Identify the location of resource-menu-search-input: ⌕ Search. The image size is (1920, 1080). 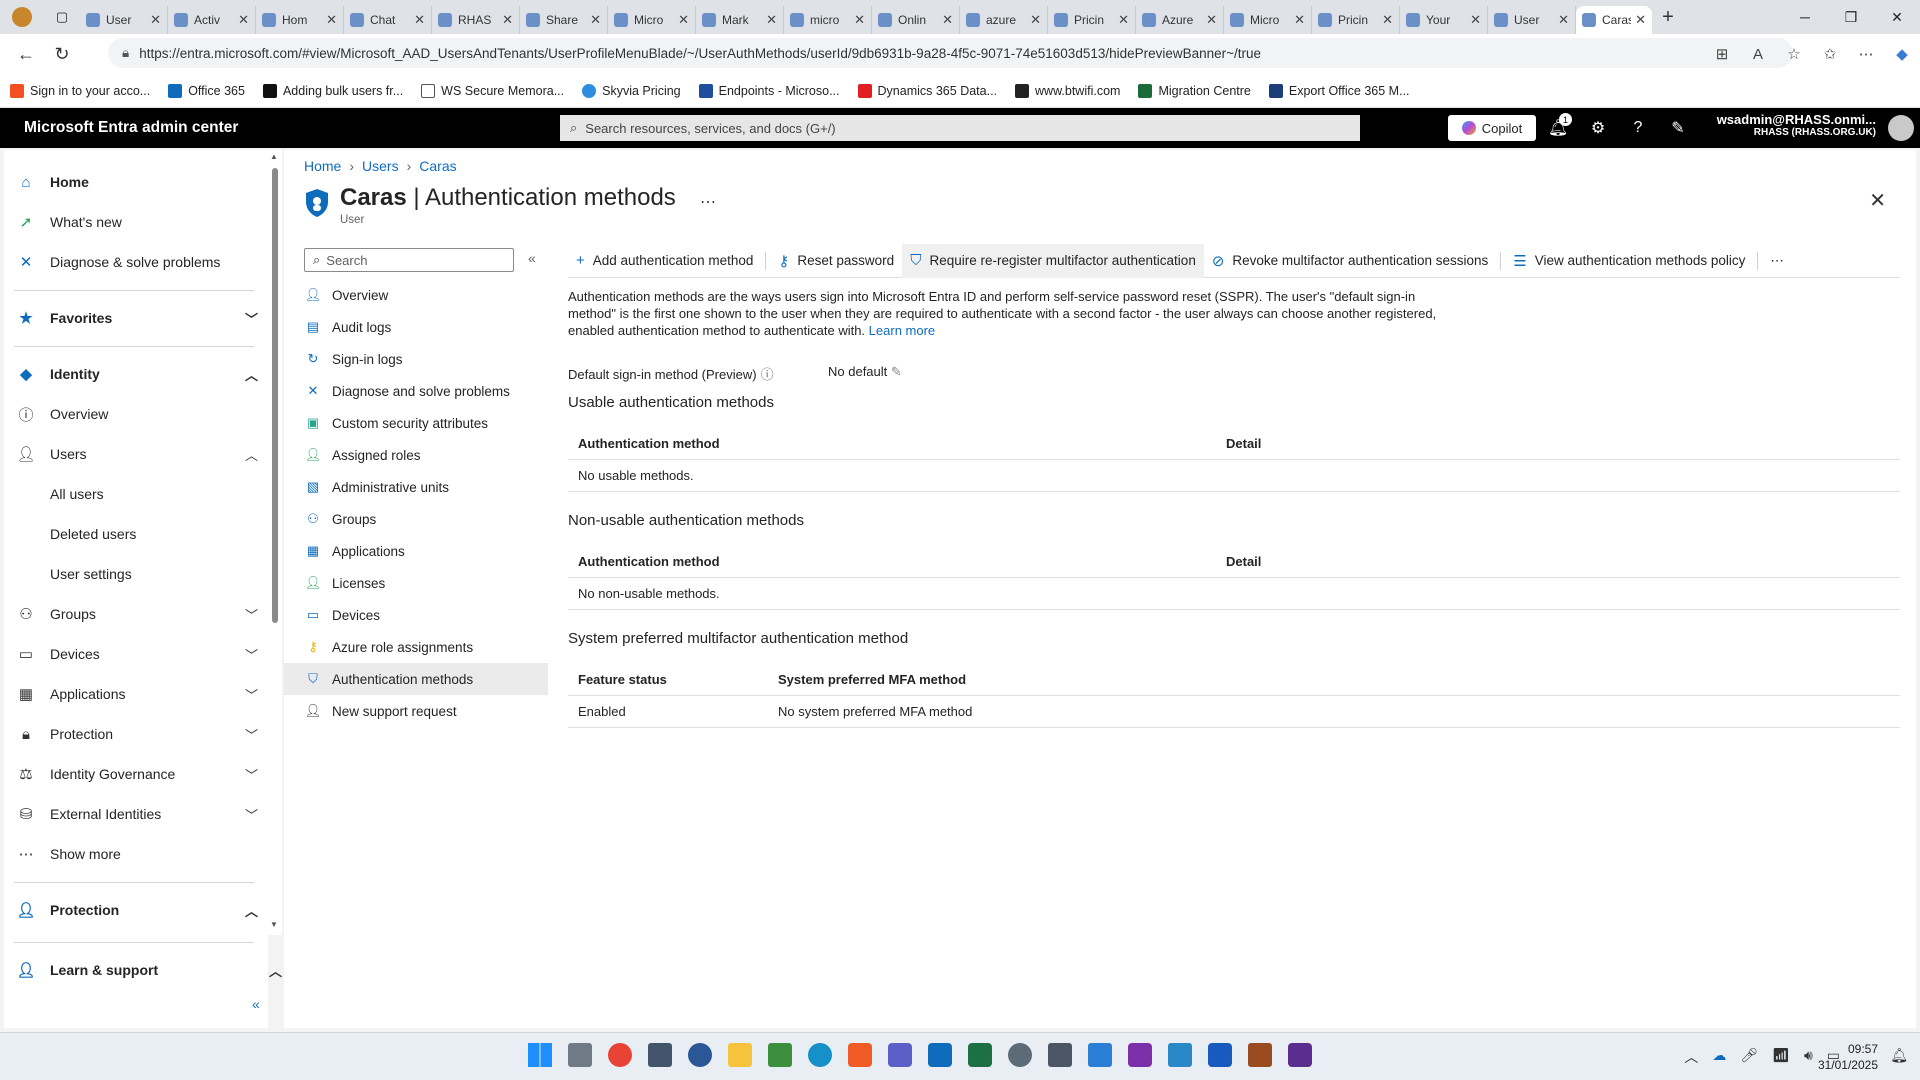
(409, 260).